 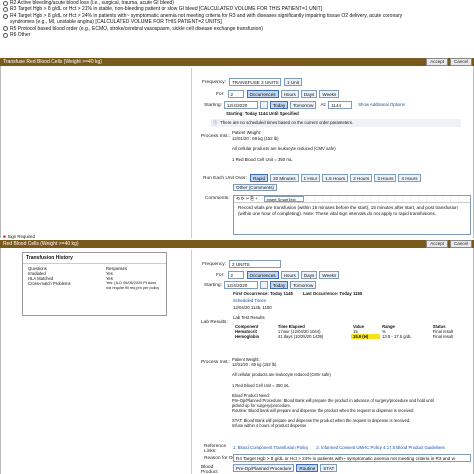 I want to click on 30-minutes-button: 30 Minutes, so click(x=284, y=178).